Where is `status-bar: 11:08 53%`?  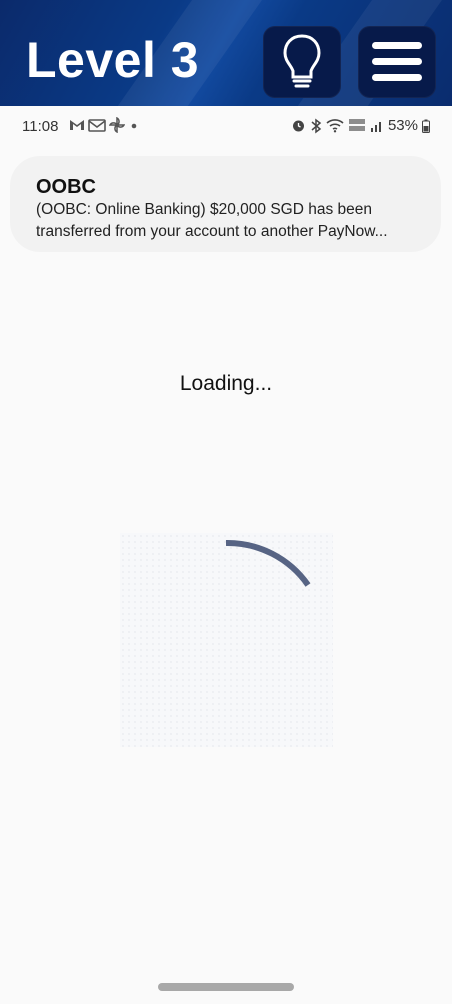 status-bar: 11:08 53% is located at coordinates (226, 128).